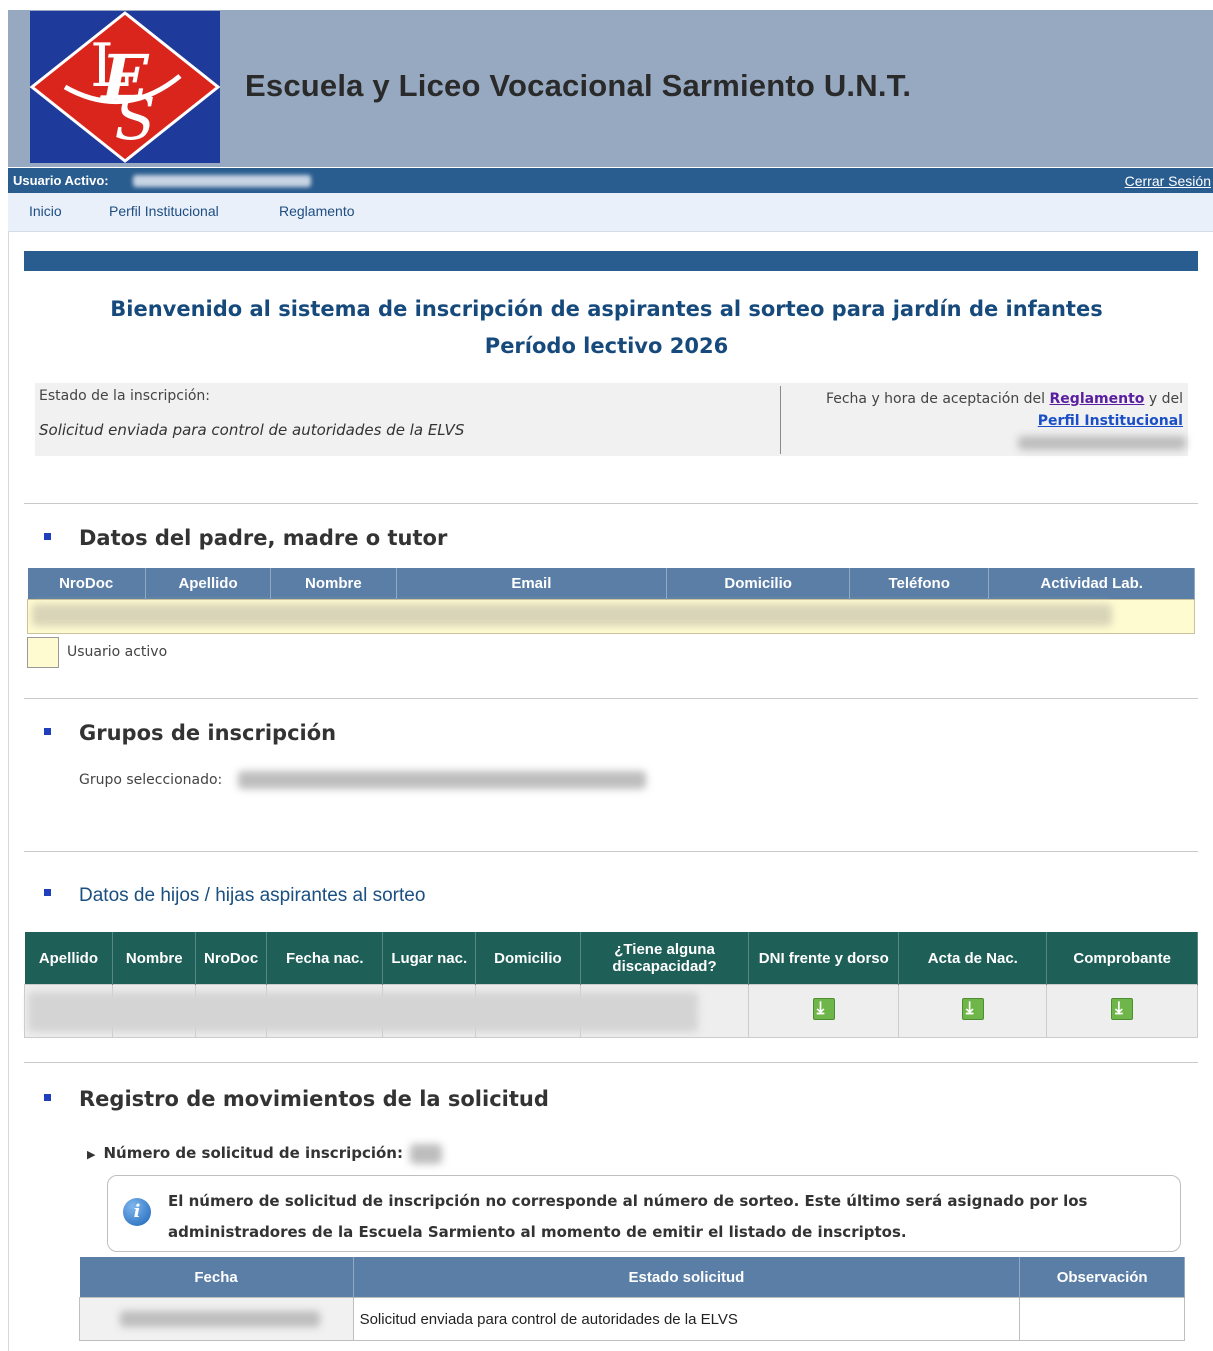 This screenshot has height=1351, width=1213. I want to click on acceptance-prefix: Fecha y hora de aceptación del, so click(935, 399).